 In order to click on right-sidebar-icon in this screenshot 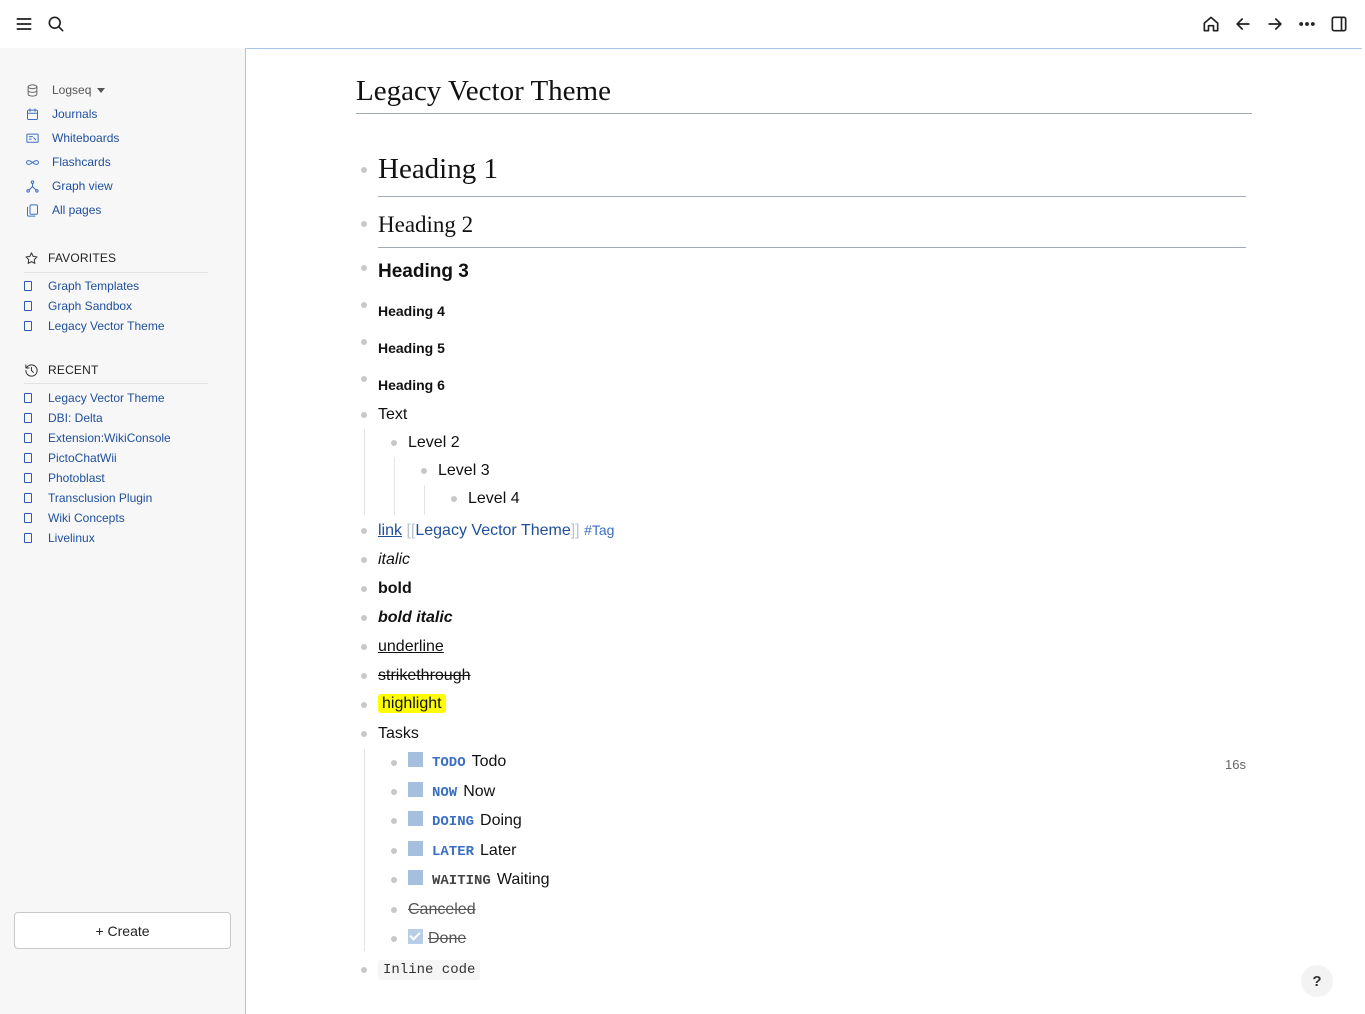, I will do `click(1339, 24)`.